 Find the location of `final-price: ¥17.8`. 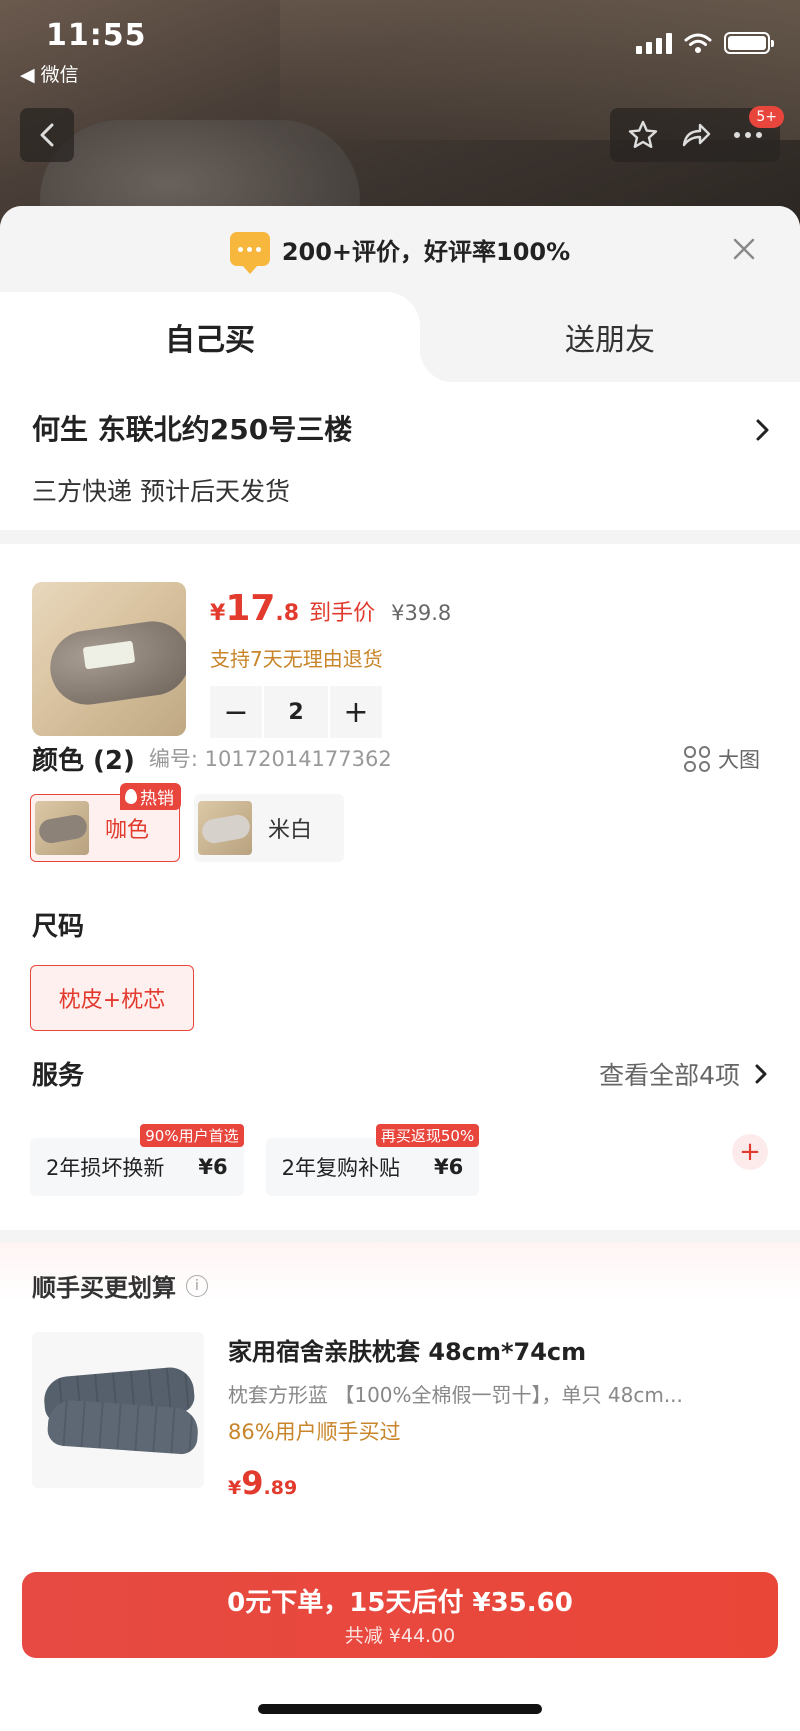

final-price: ¥17.8 is located at coordinates (255, 608).